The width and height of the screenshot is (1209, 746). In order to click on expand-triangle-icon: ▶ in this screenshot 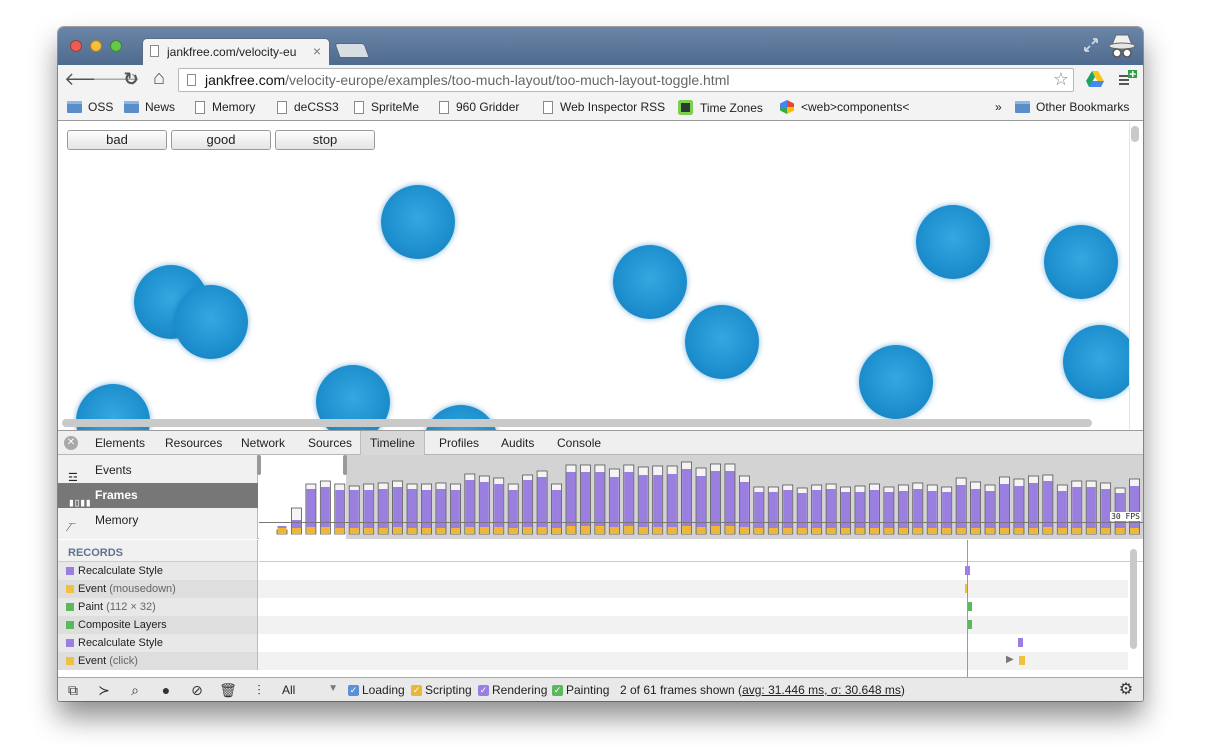, I will do `click(1010, 659)`.